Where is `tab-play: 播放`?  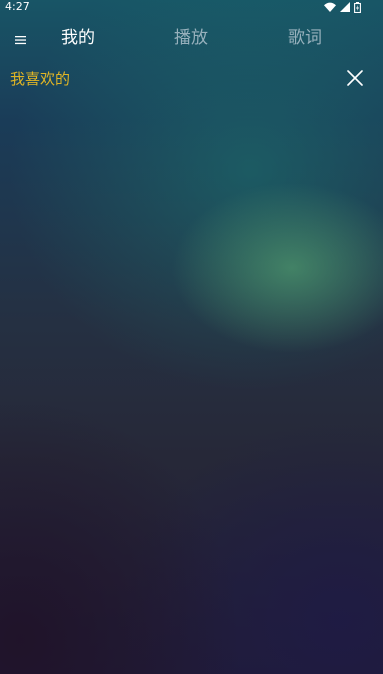
tab-play: 播放 is located at coordinates (191, 38).